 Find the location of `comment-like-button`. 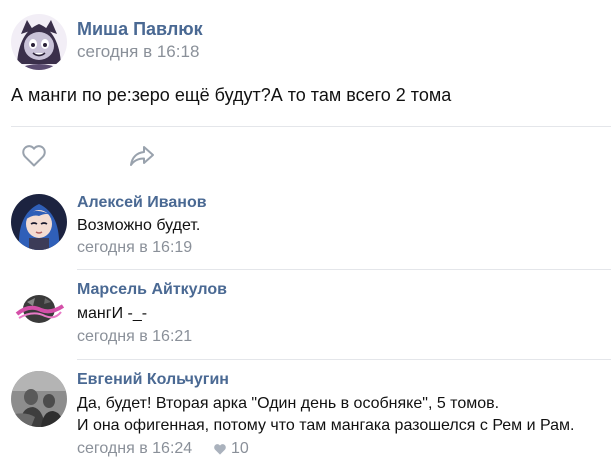

comment-like-button is located at coordinates (220, 452).